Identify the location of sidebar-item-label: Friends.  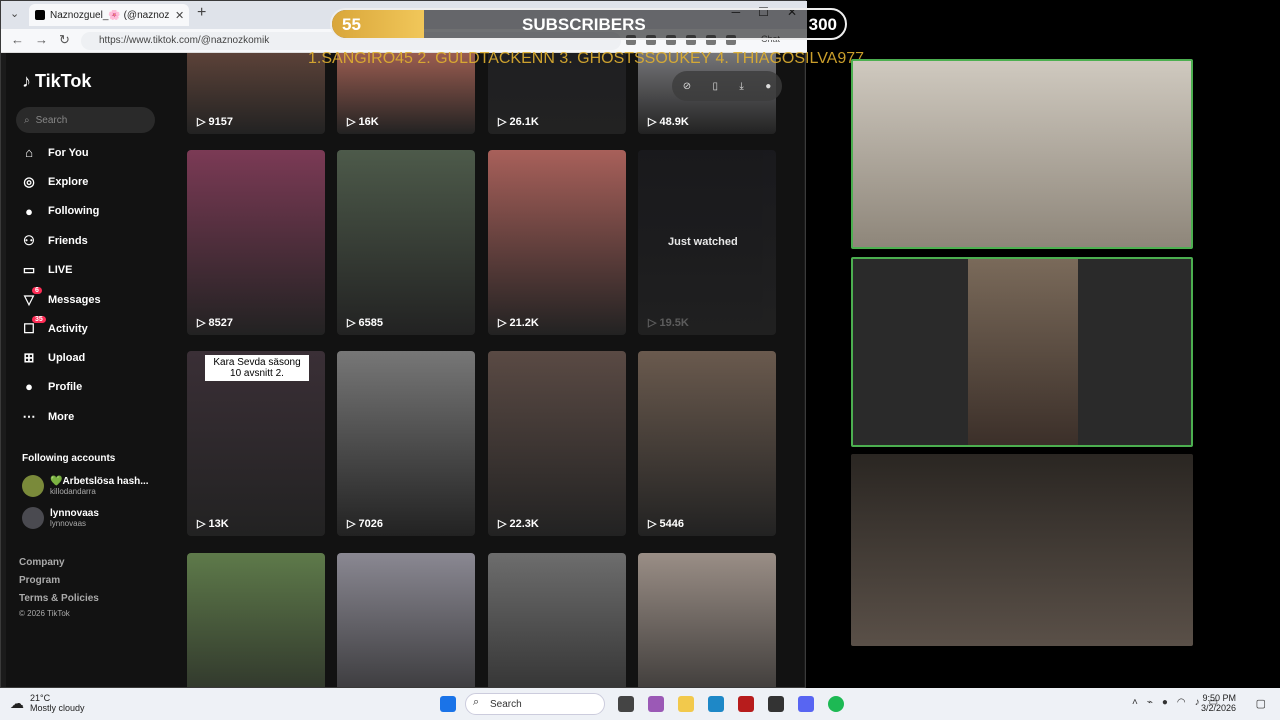
(68, 240).